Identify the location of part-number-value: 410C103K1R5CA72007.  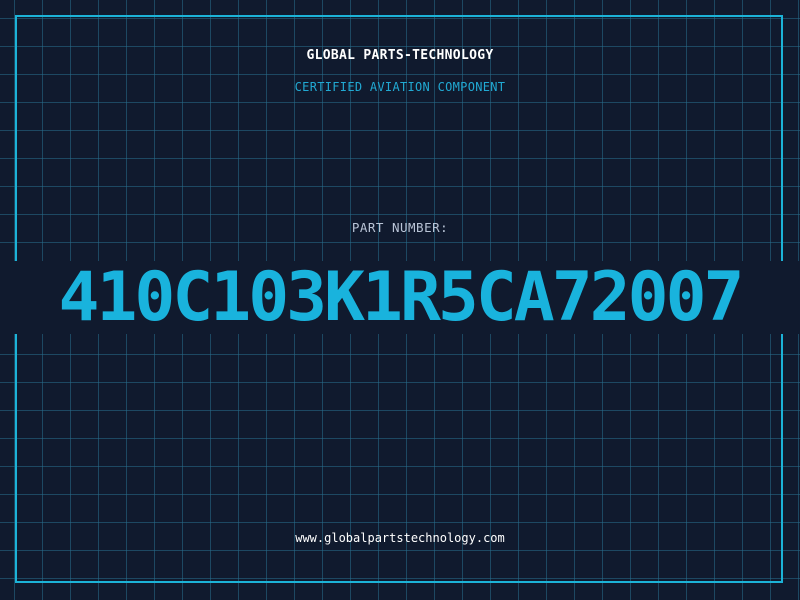
(401, 297).